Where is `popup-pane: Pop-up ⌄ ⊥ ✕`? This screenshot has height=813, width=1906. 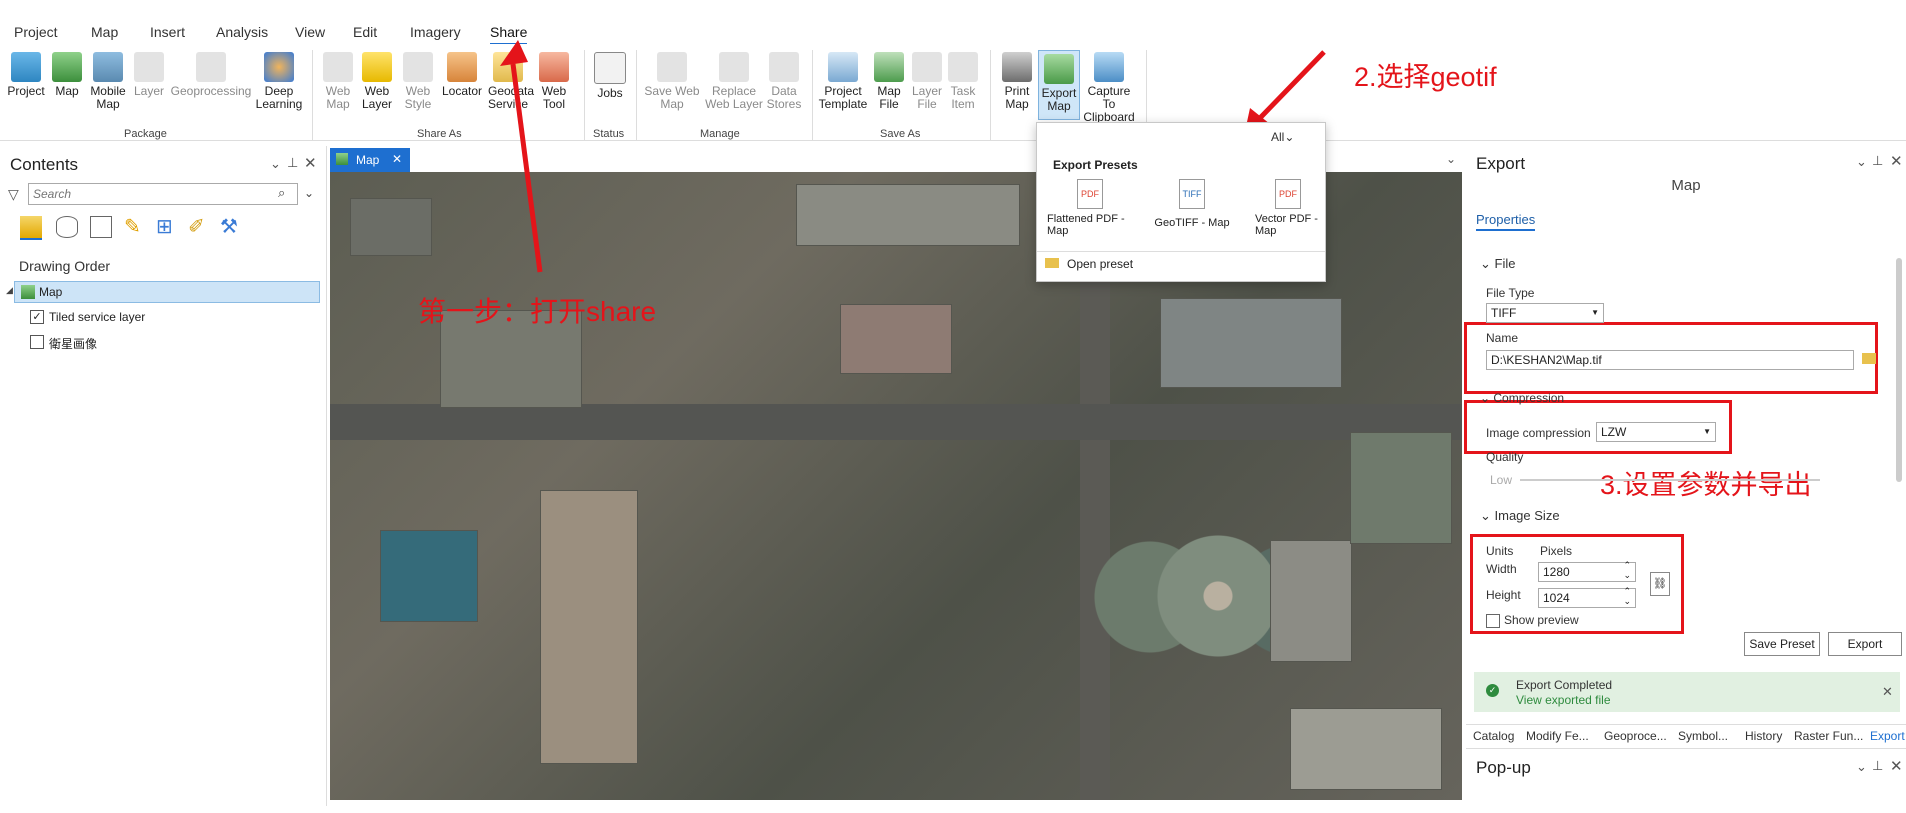
popup-pane: Pop-up ⌄ ⊥ ✕ is located at coordinates (1686, 780).